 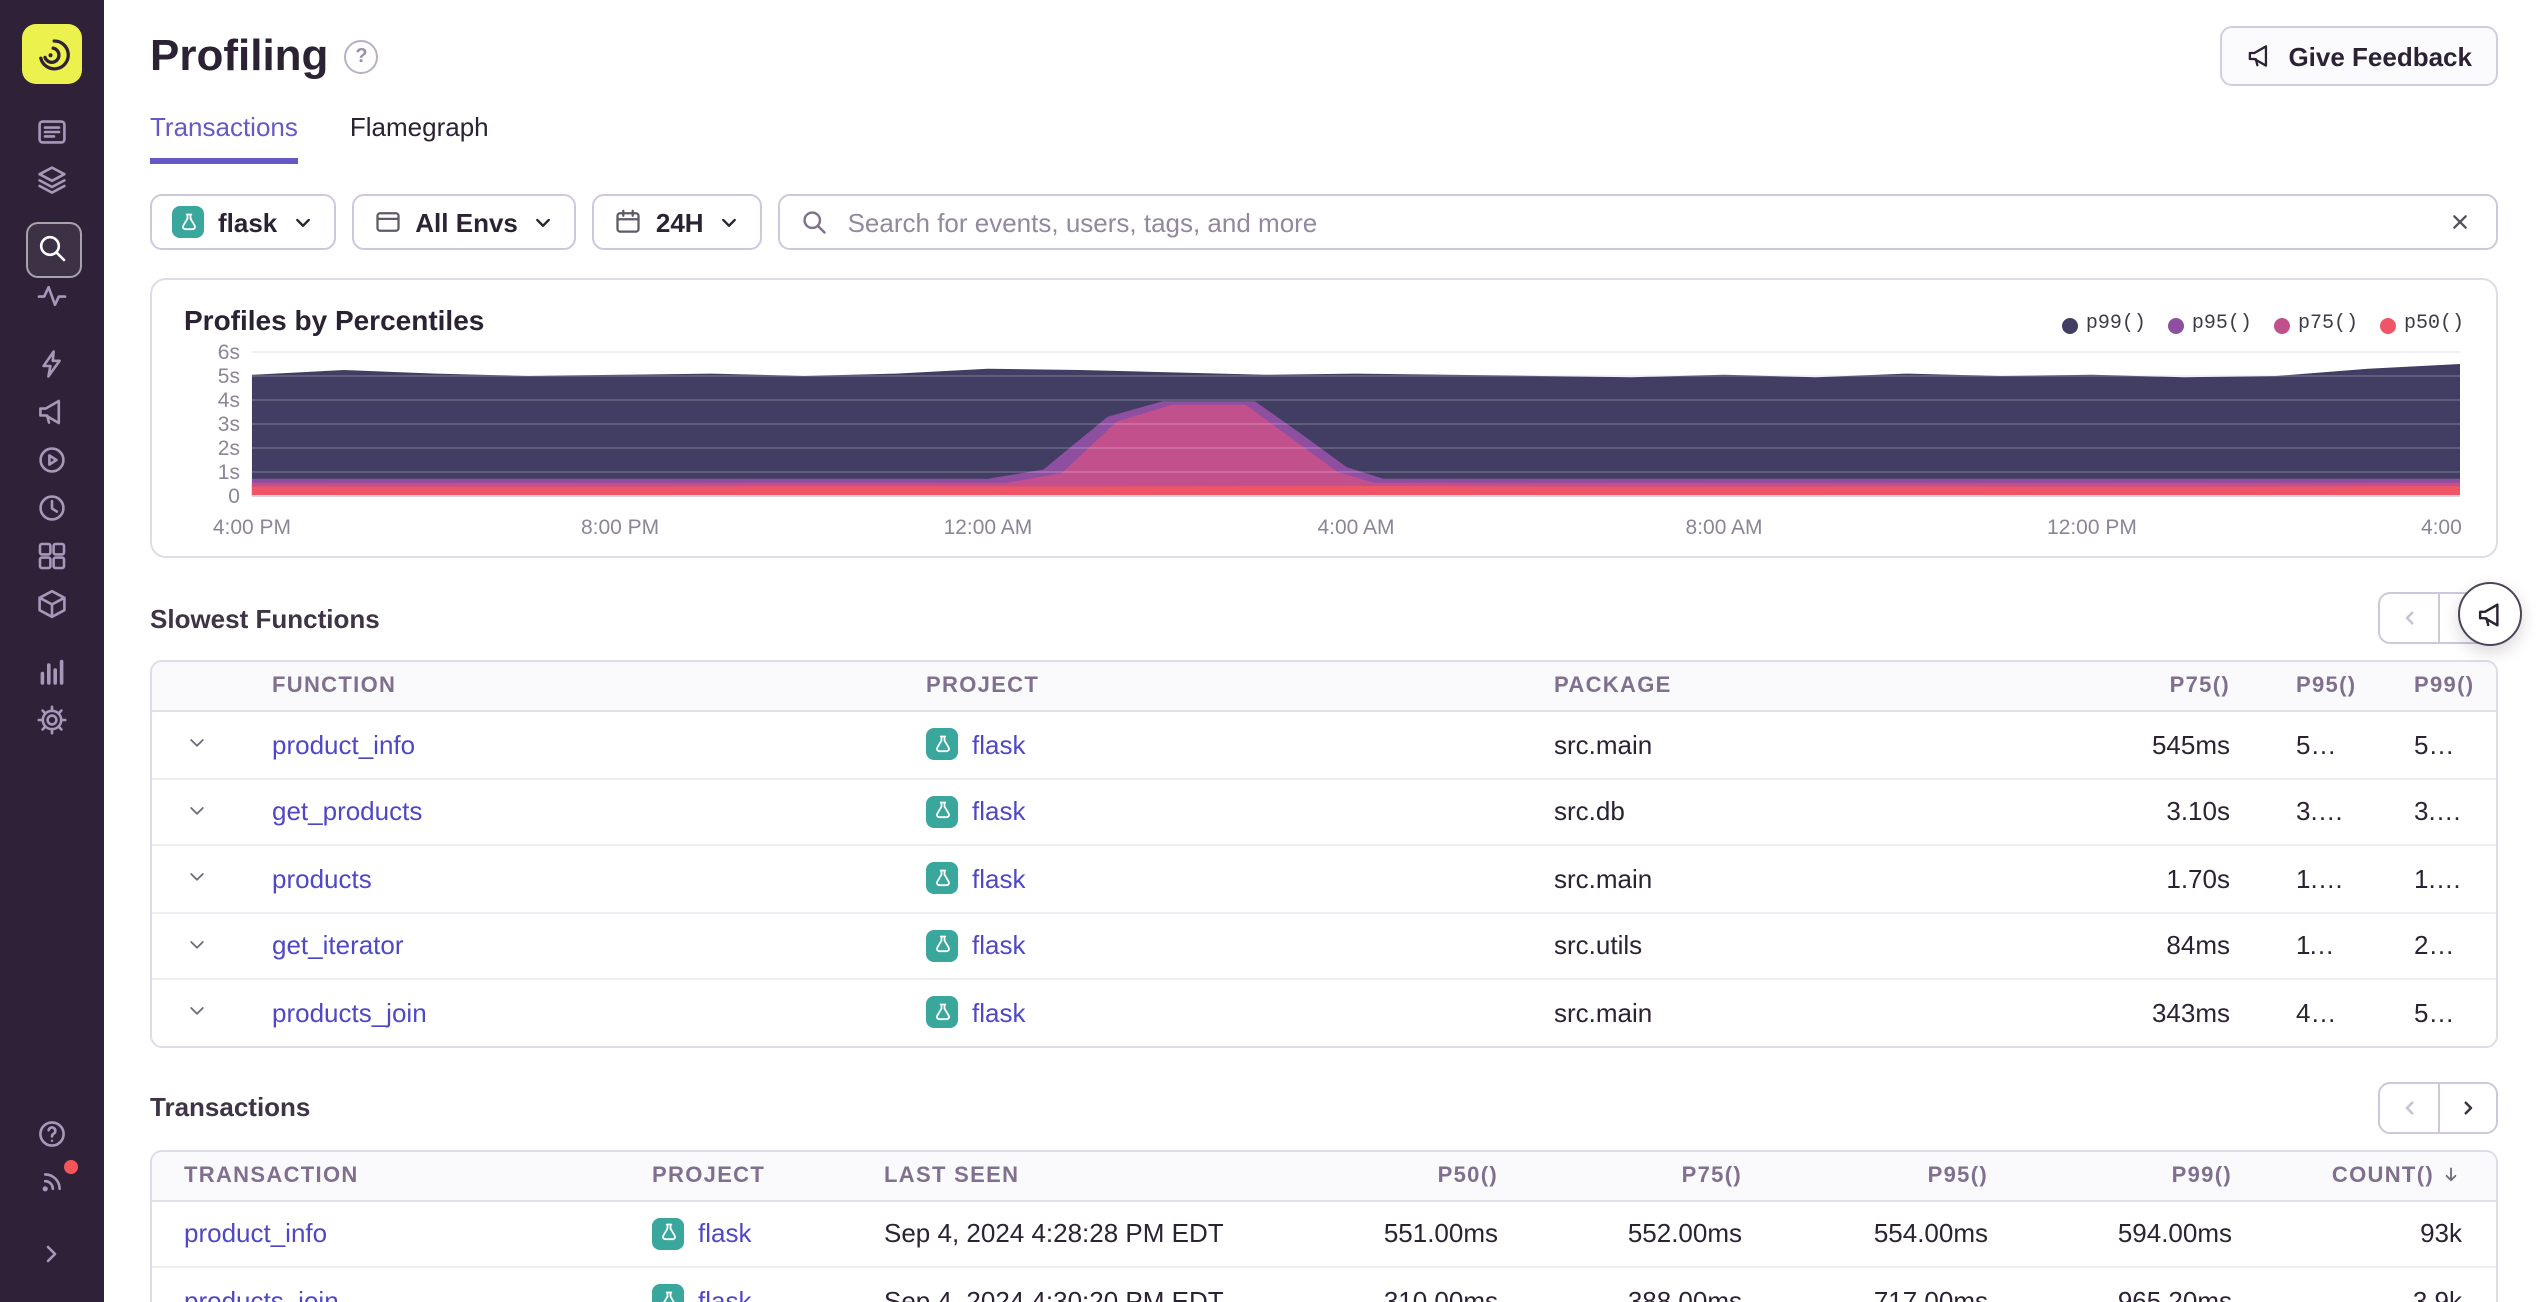 I want to click on transaction-link: product_info, so click(x=255, y=1234).